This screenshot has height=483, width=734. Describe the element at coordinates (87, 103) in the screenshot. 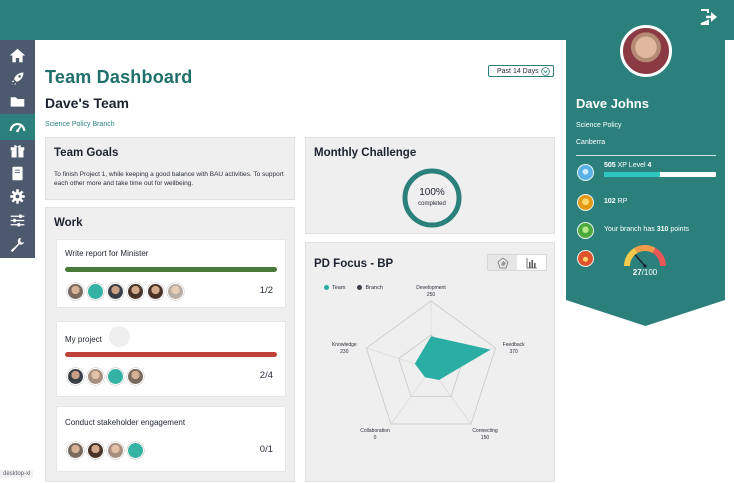

I see `team-name: Dave's Team` at that location.